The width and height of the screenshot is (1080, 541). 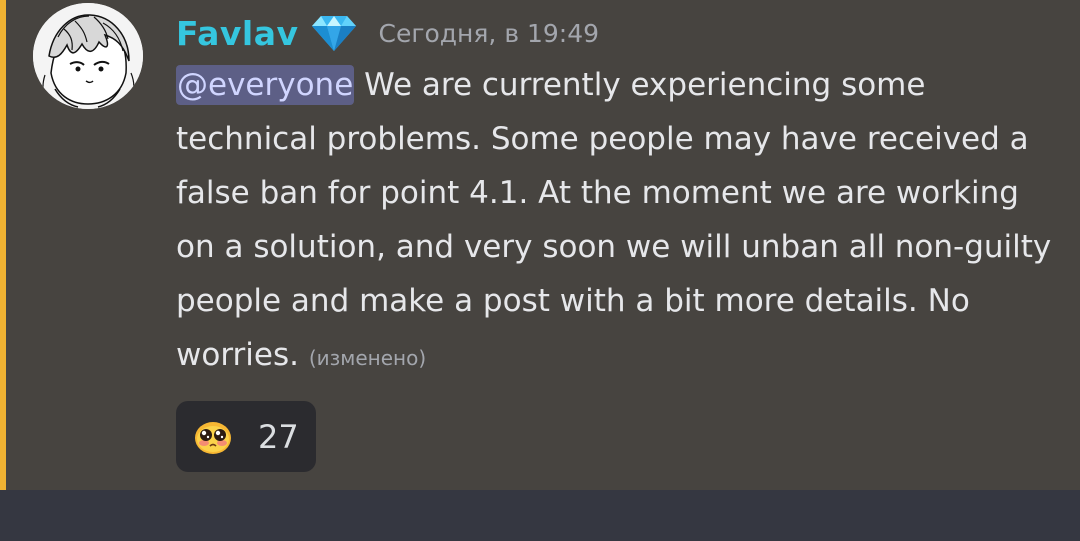 I want to click on message-header: Favlav Сегодня, в 19:49, so click(x=387, y=33).